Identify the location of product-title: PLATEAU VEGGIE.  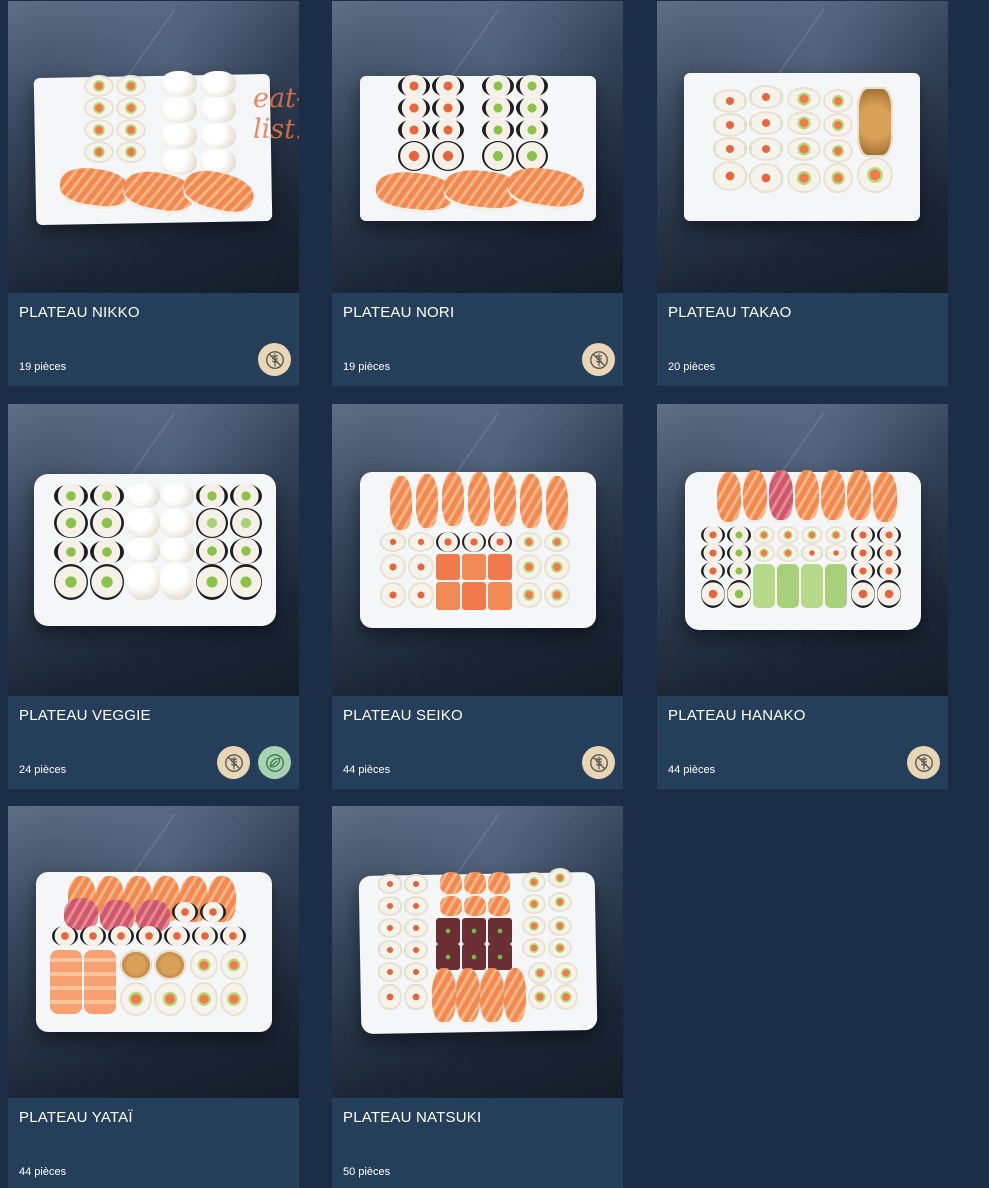
(85, 715).